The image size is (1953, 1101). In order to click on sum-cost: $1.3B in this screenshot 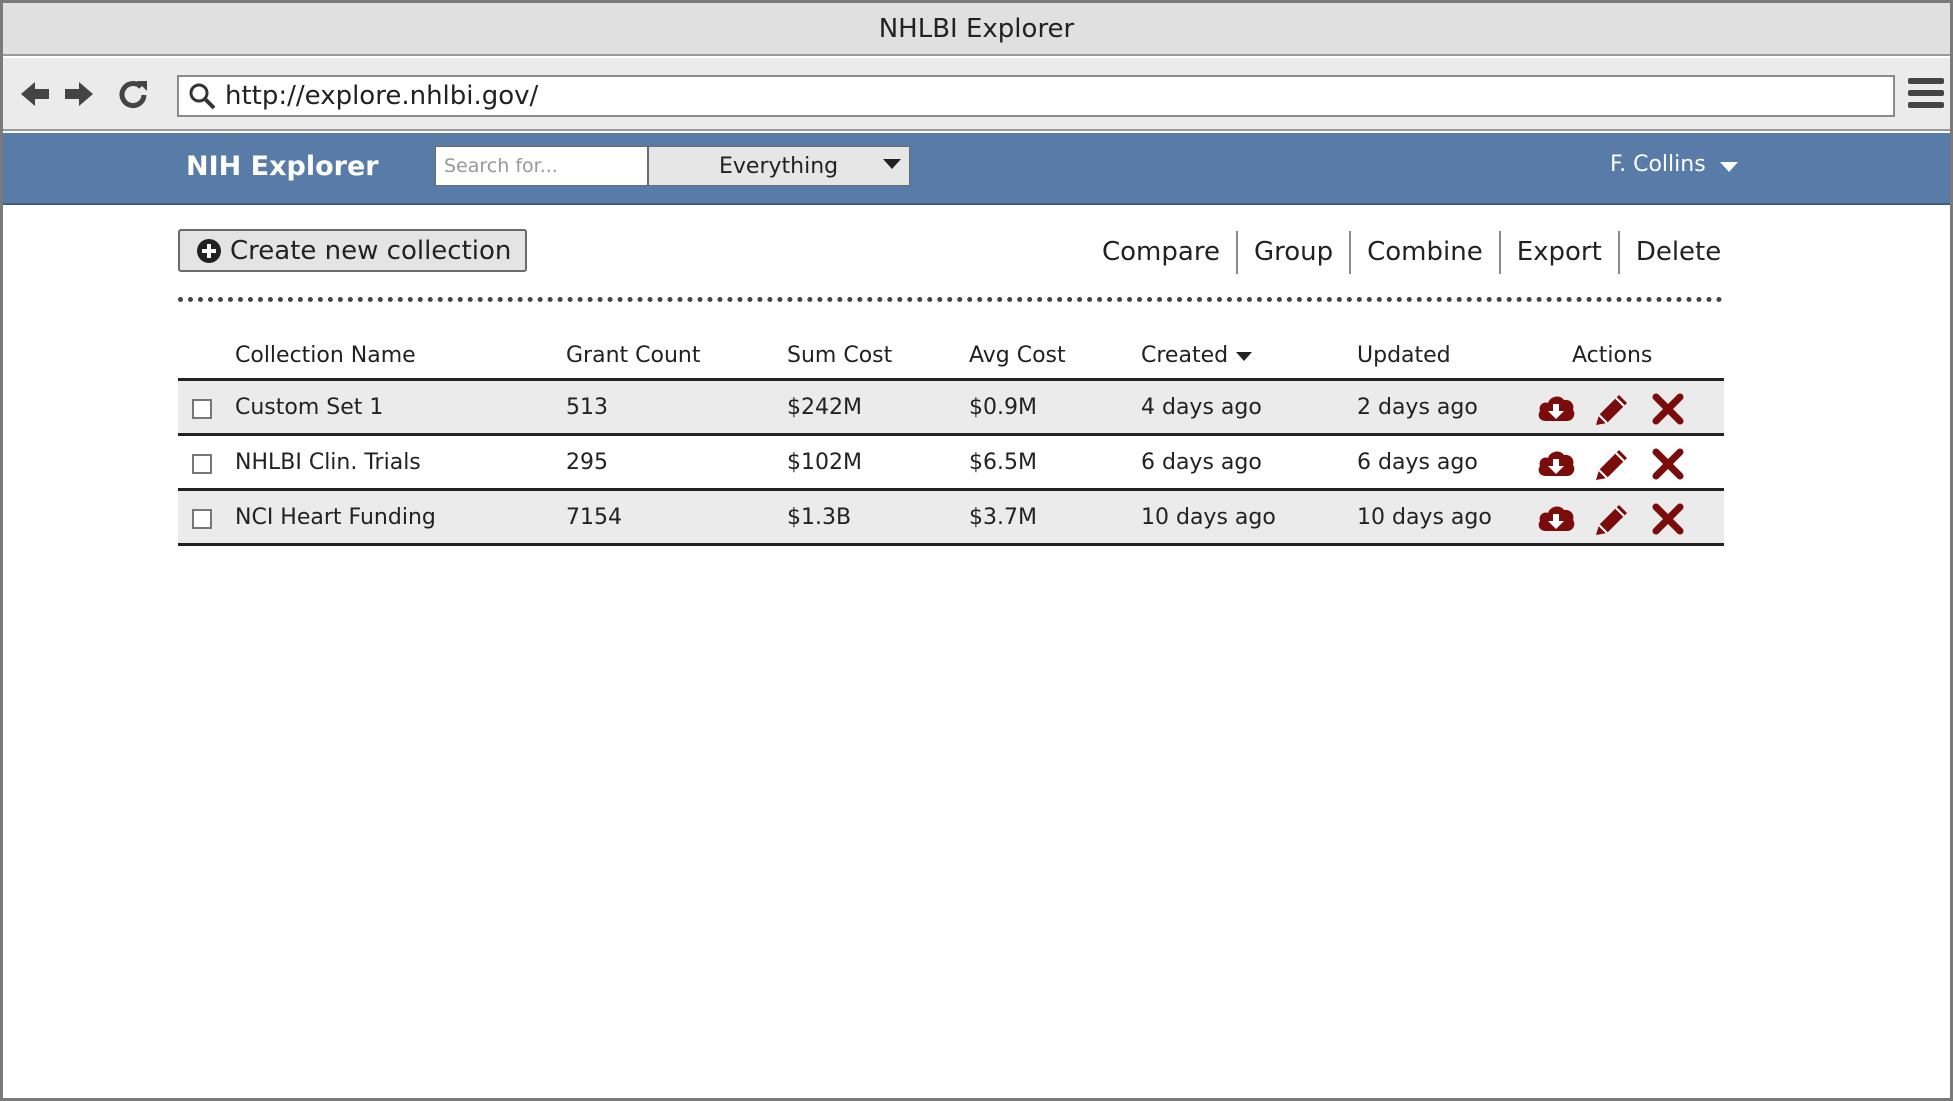, I will do `click(819, 517)`.